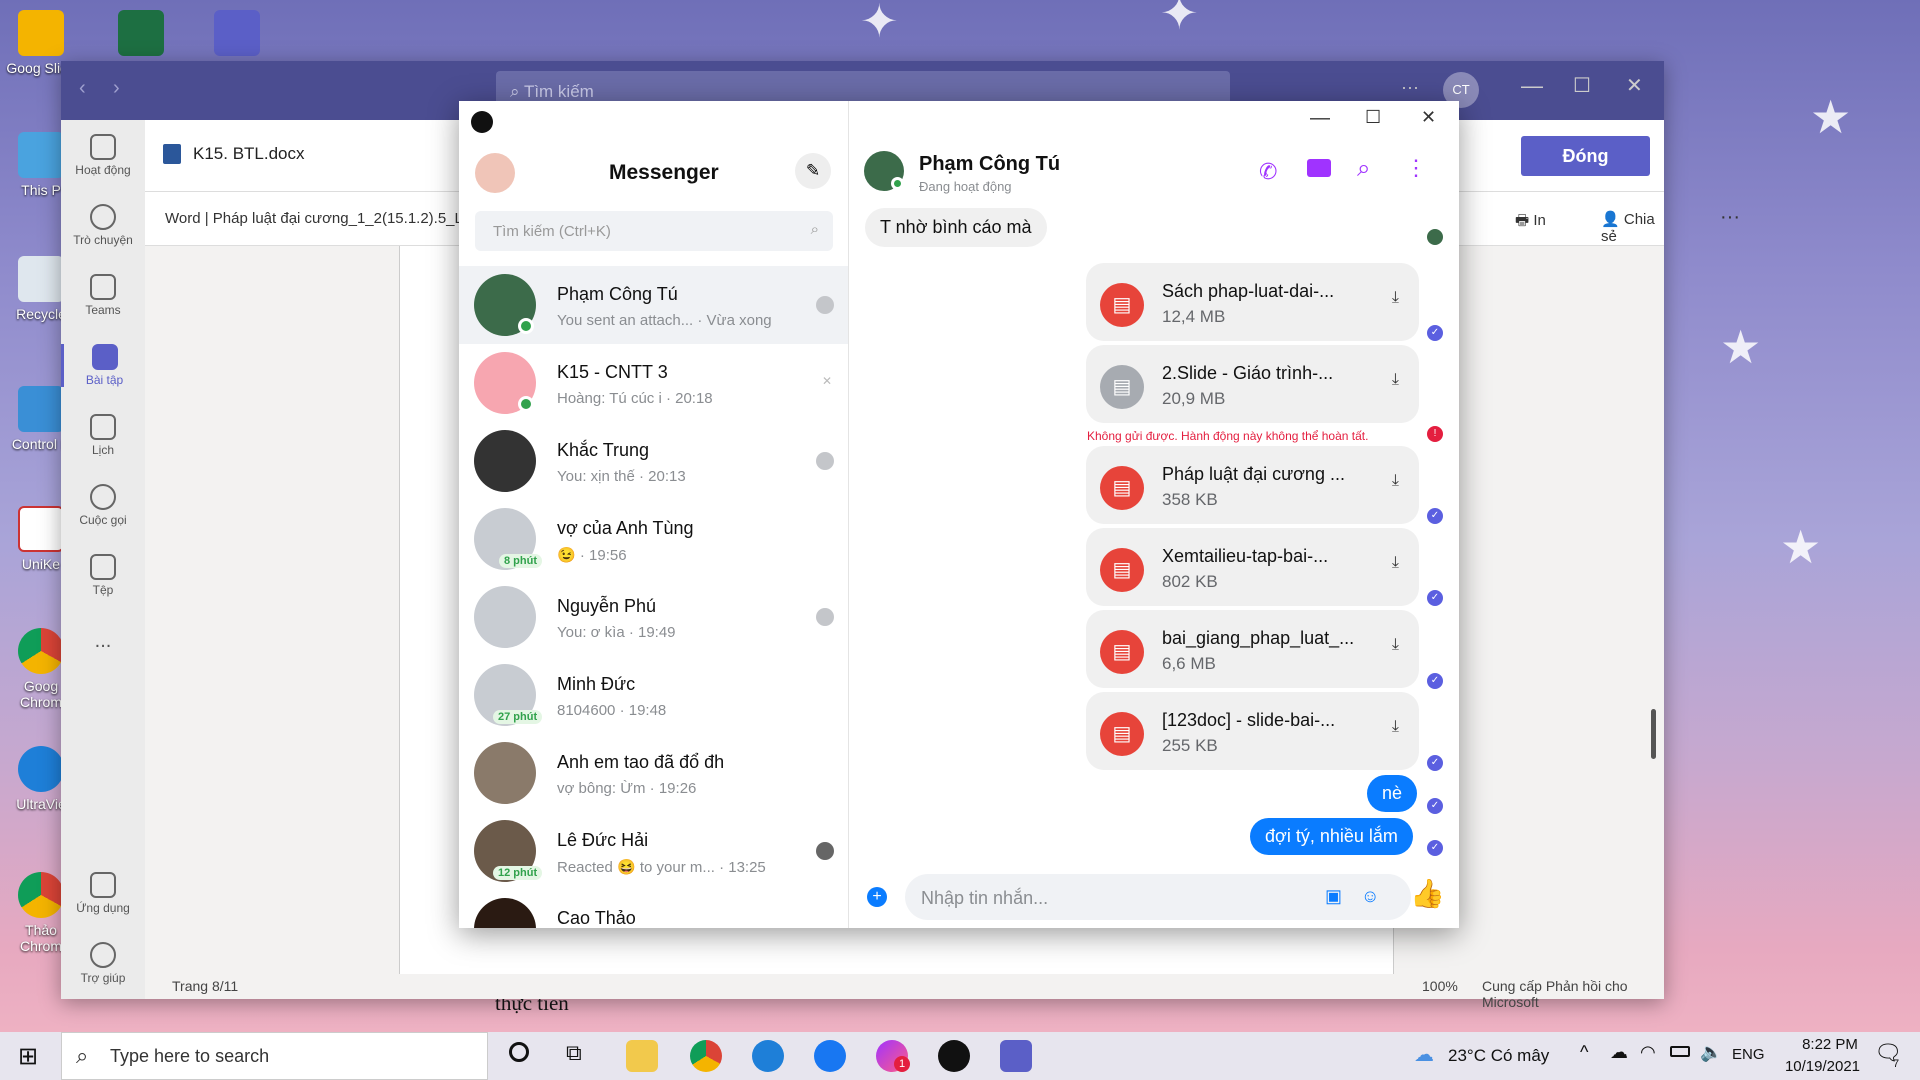 The height and width of the screenshot is (1080, 1920). Describe the element at coordinates (103, 885) in the screenshot. I see `apps-icon` at that location.